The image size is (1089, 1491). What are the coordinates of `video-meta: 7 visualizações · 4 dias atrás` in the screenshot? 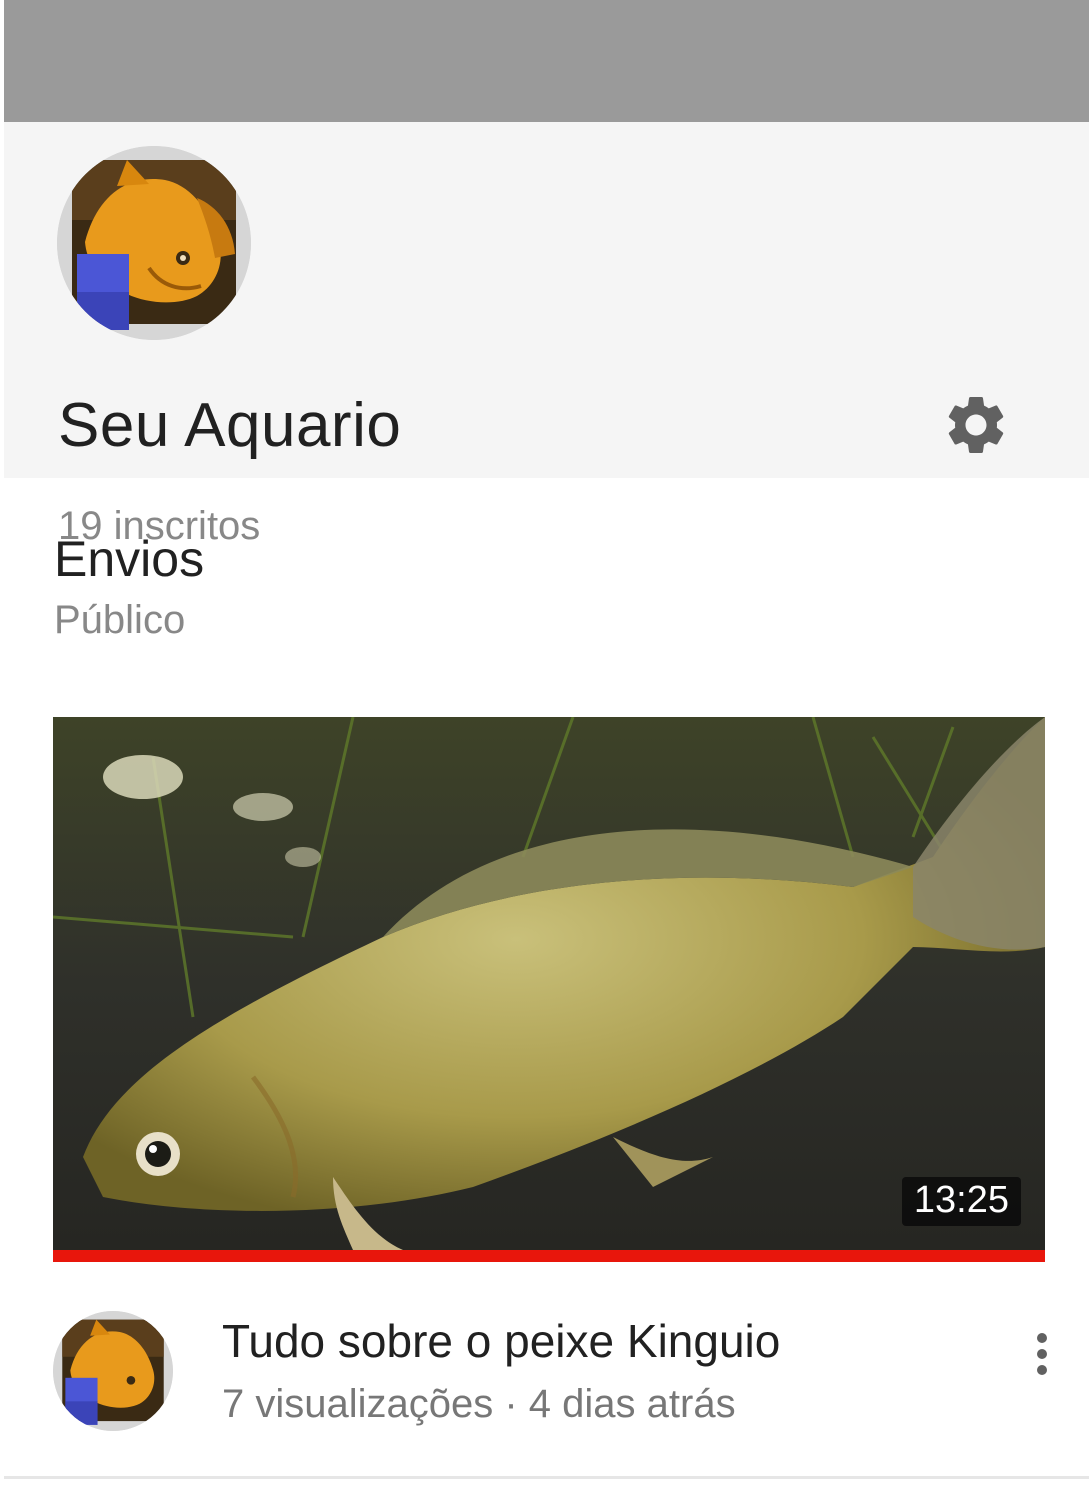 It's located at (479, 1404).